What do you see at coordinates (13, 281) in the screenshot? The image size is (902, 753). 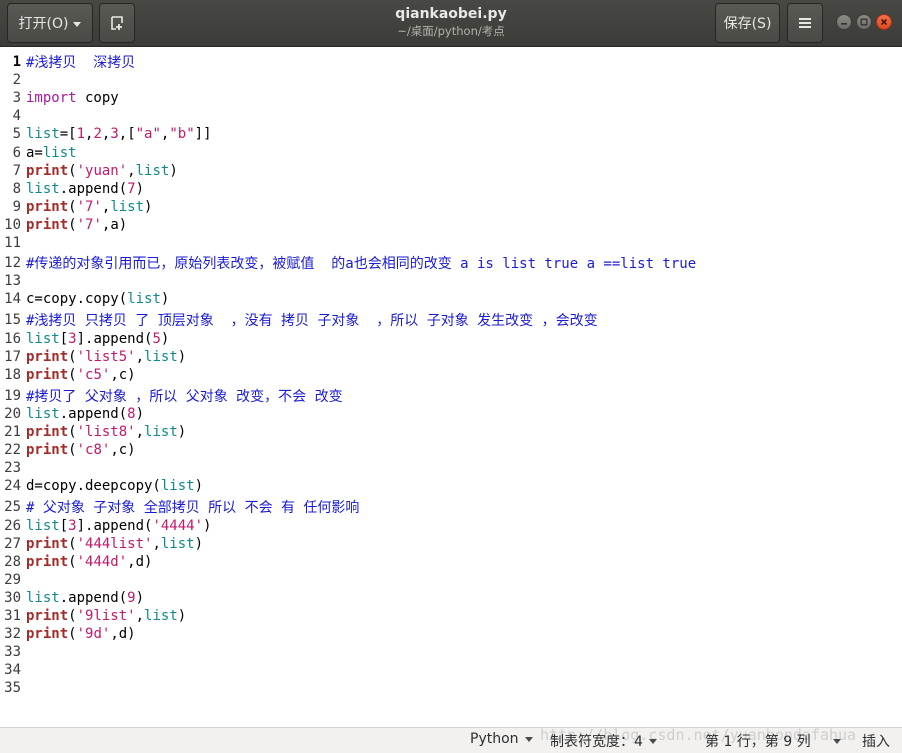 I see `code-line: 13` at bounding box center [13, 281].